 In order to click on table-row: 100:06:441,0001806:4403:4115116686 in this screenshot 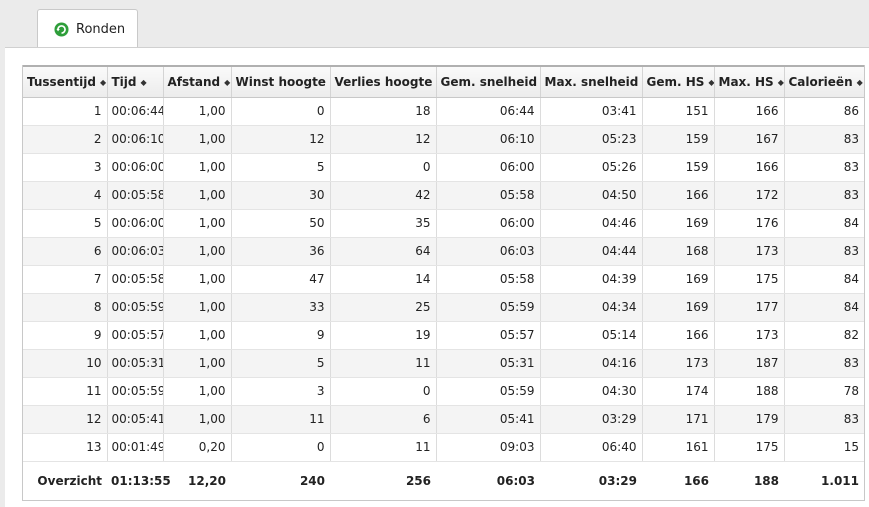, I will do `click(443, 111)`.